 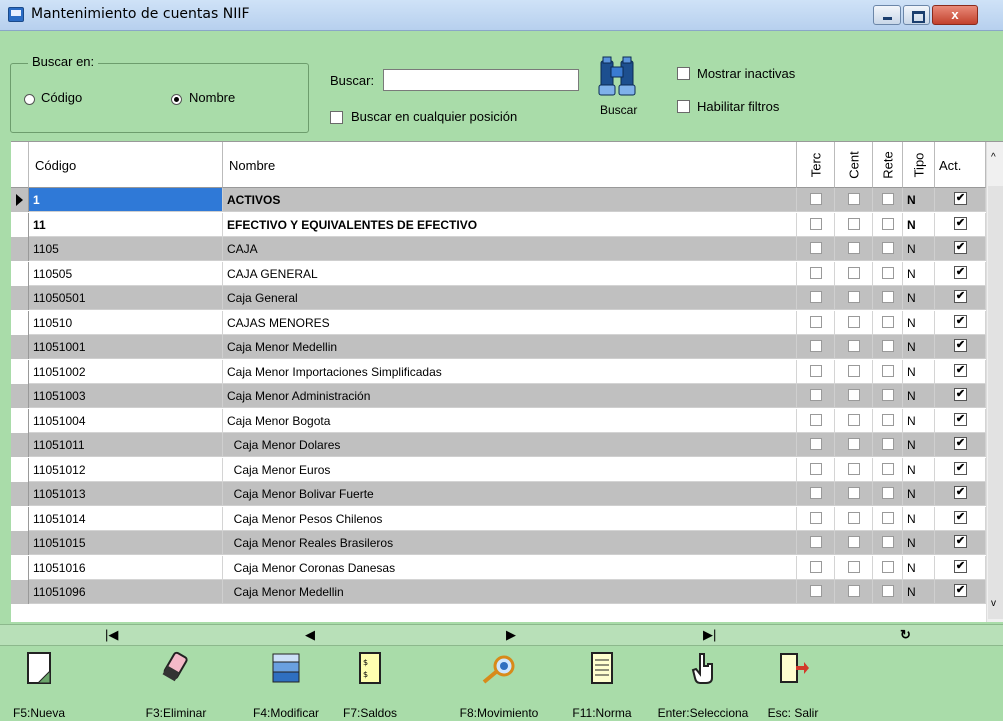 What do you see at coordinates (126, 224) in the screenshot?
I see `cell-code: 11` at bounding box center [126, 224].